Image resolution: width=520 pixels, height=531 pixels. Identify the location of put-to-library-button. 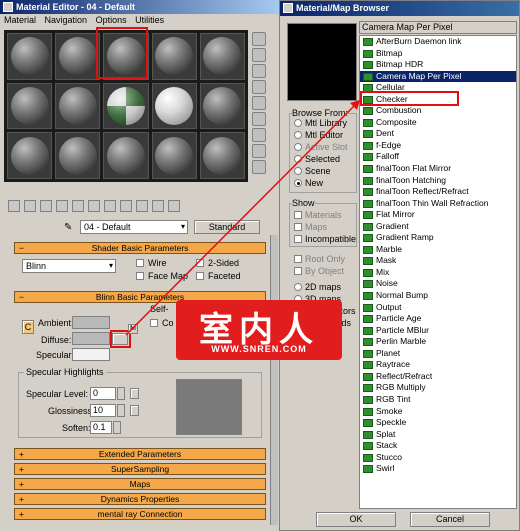
(94, 206).